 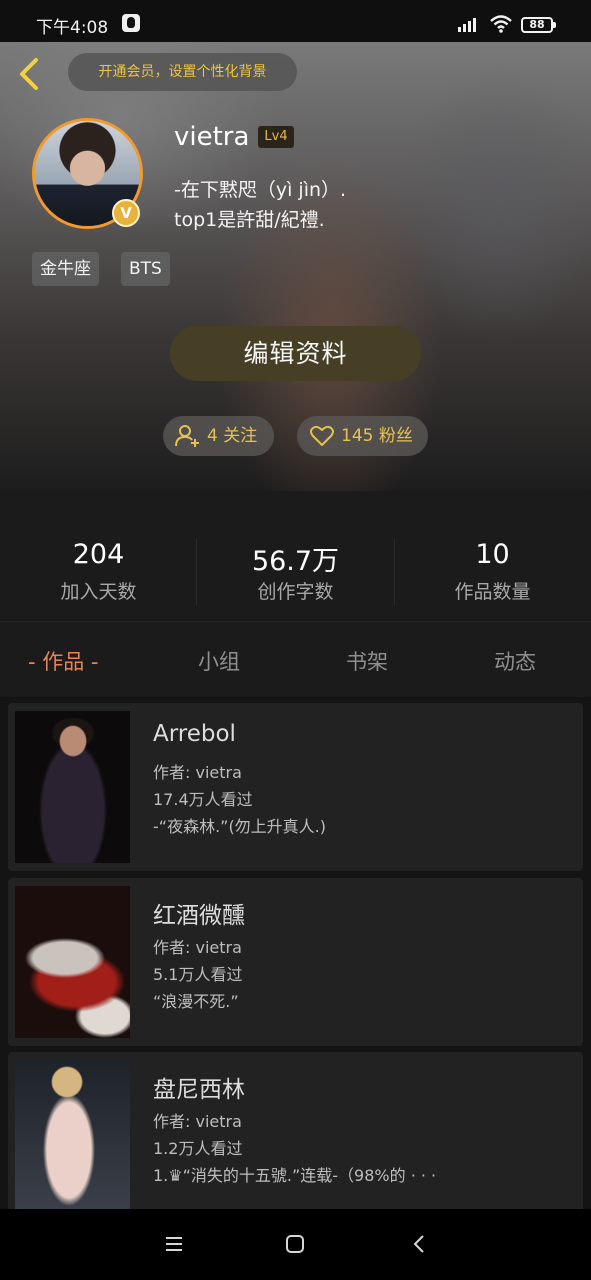 I want to click on stat-label: 创作字数, so click(x=295, y=592).